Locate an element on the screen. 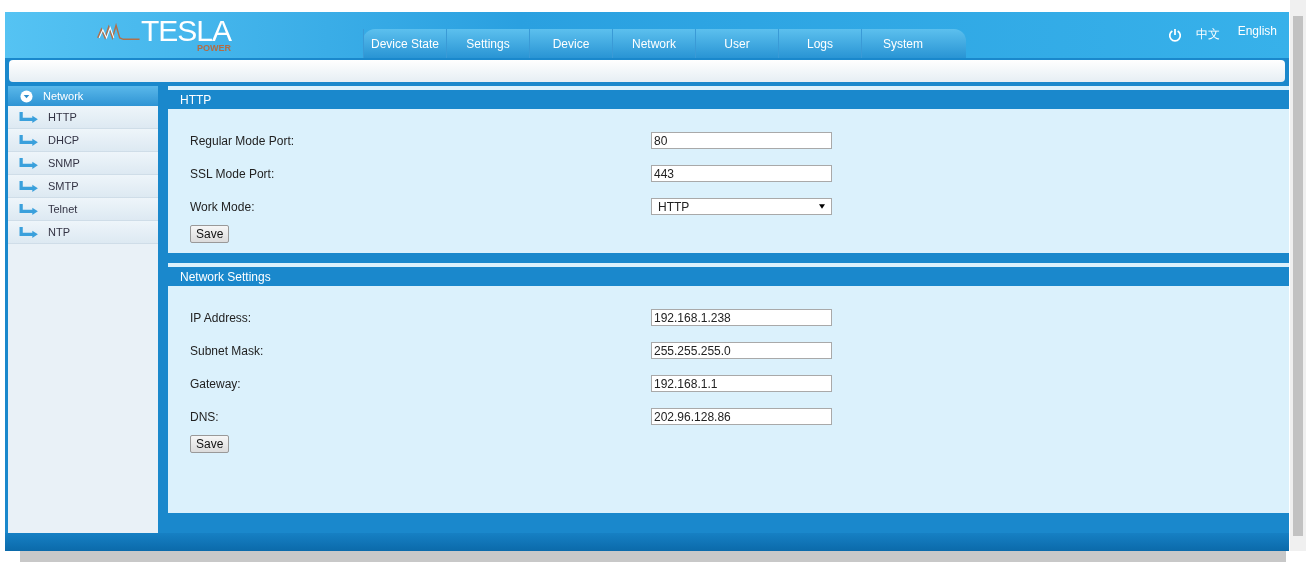 The image size is (1306, 562). section-header: HTTP is located at coordinates (728, 99).